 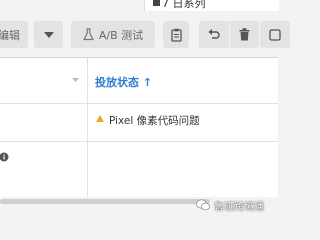 What do you see at coordinates (75, 80) in the screenshot?
I see `sort-arrow-icon` at bounding box center [75, 80].